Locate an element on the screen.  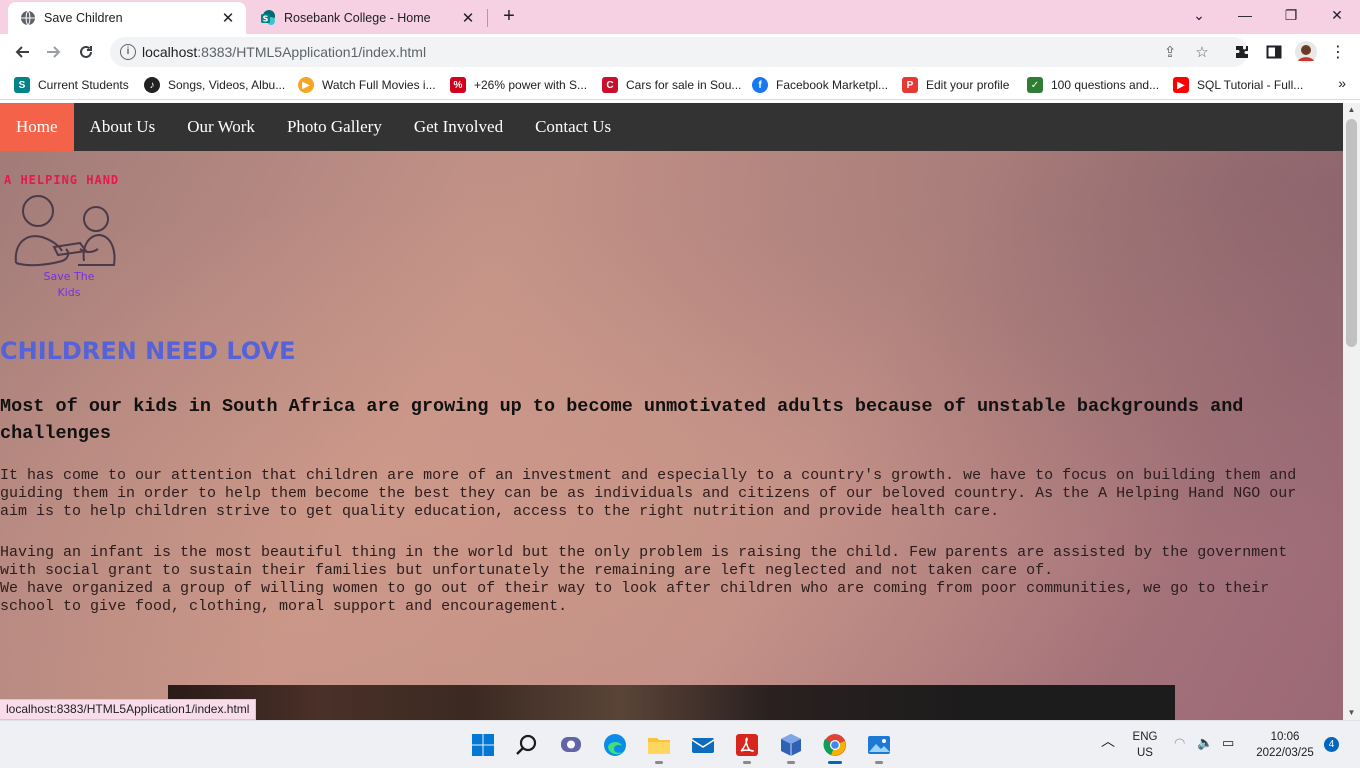
search-icon is located at coordinates (527, 745).